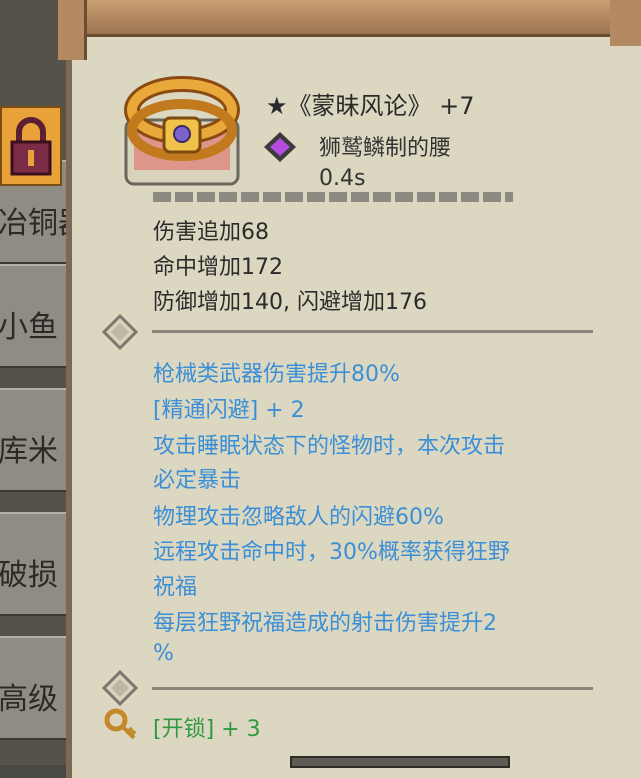 This screenshot has width=641, height=778. I want to click on unlock-bonus: [开锁] + 3, so click(207, 729).